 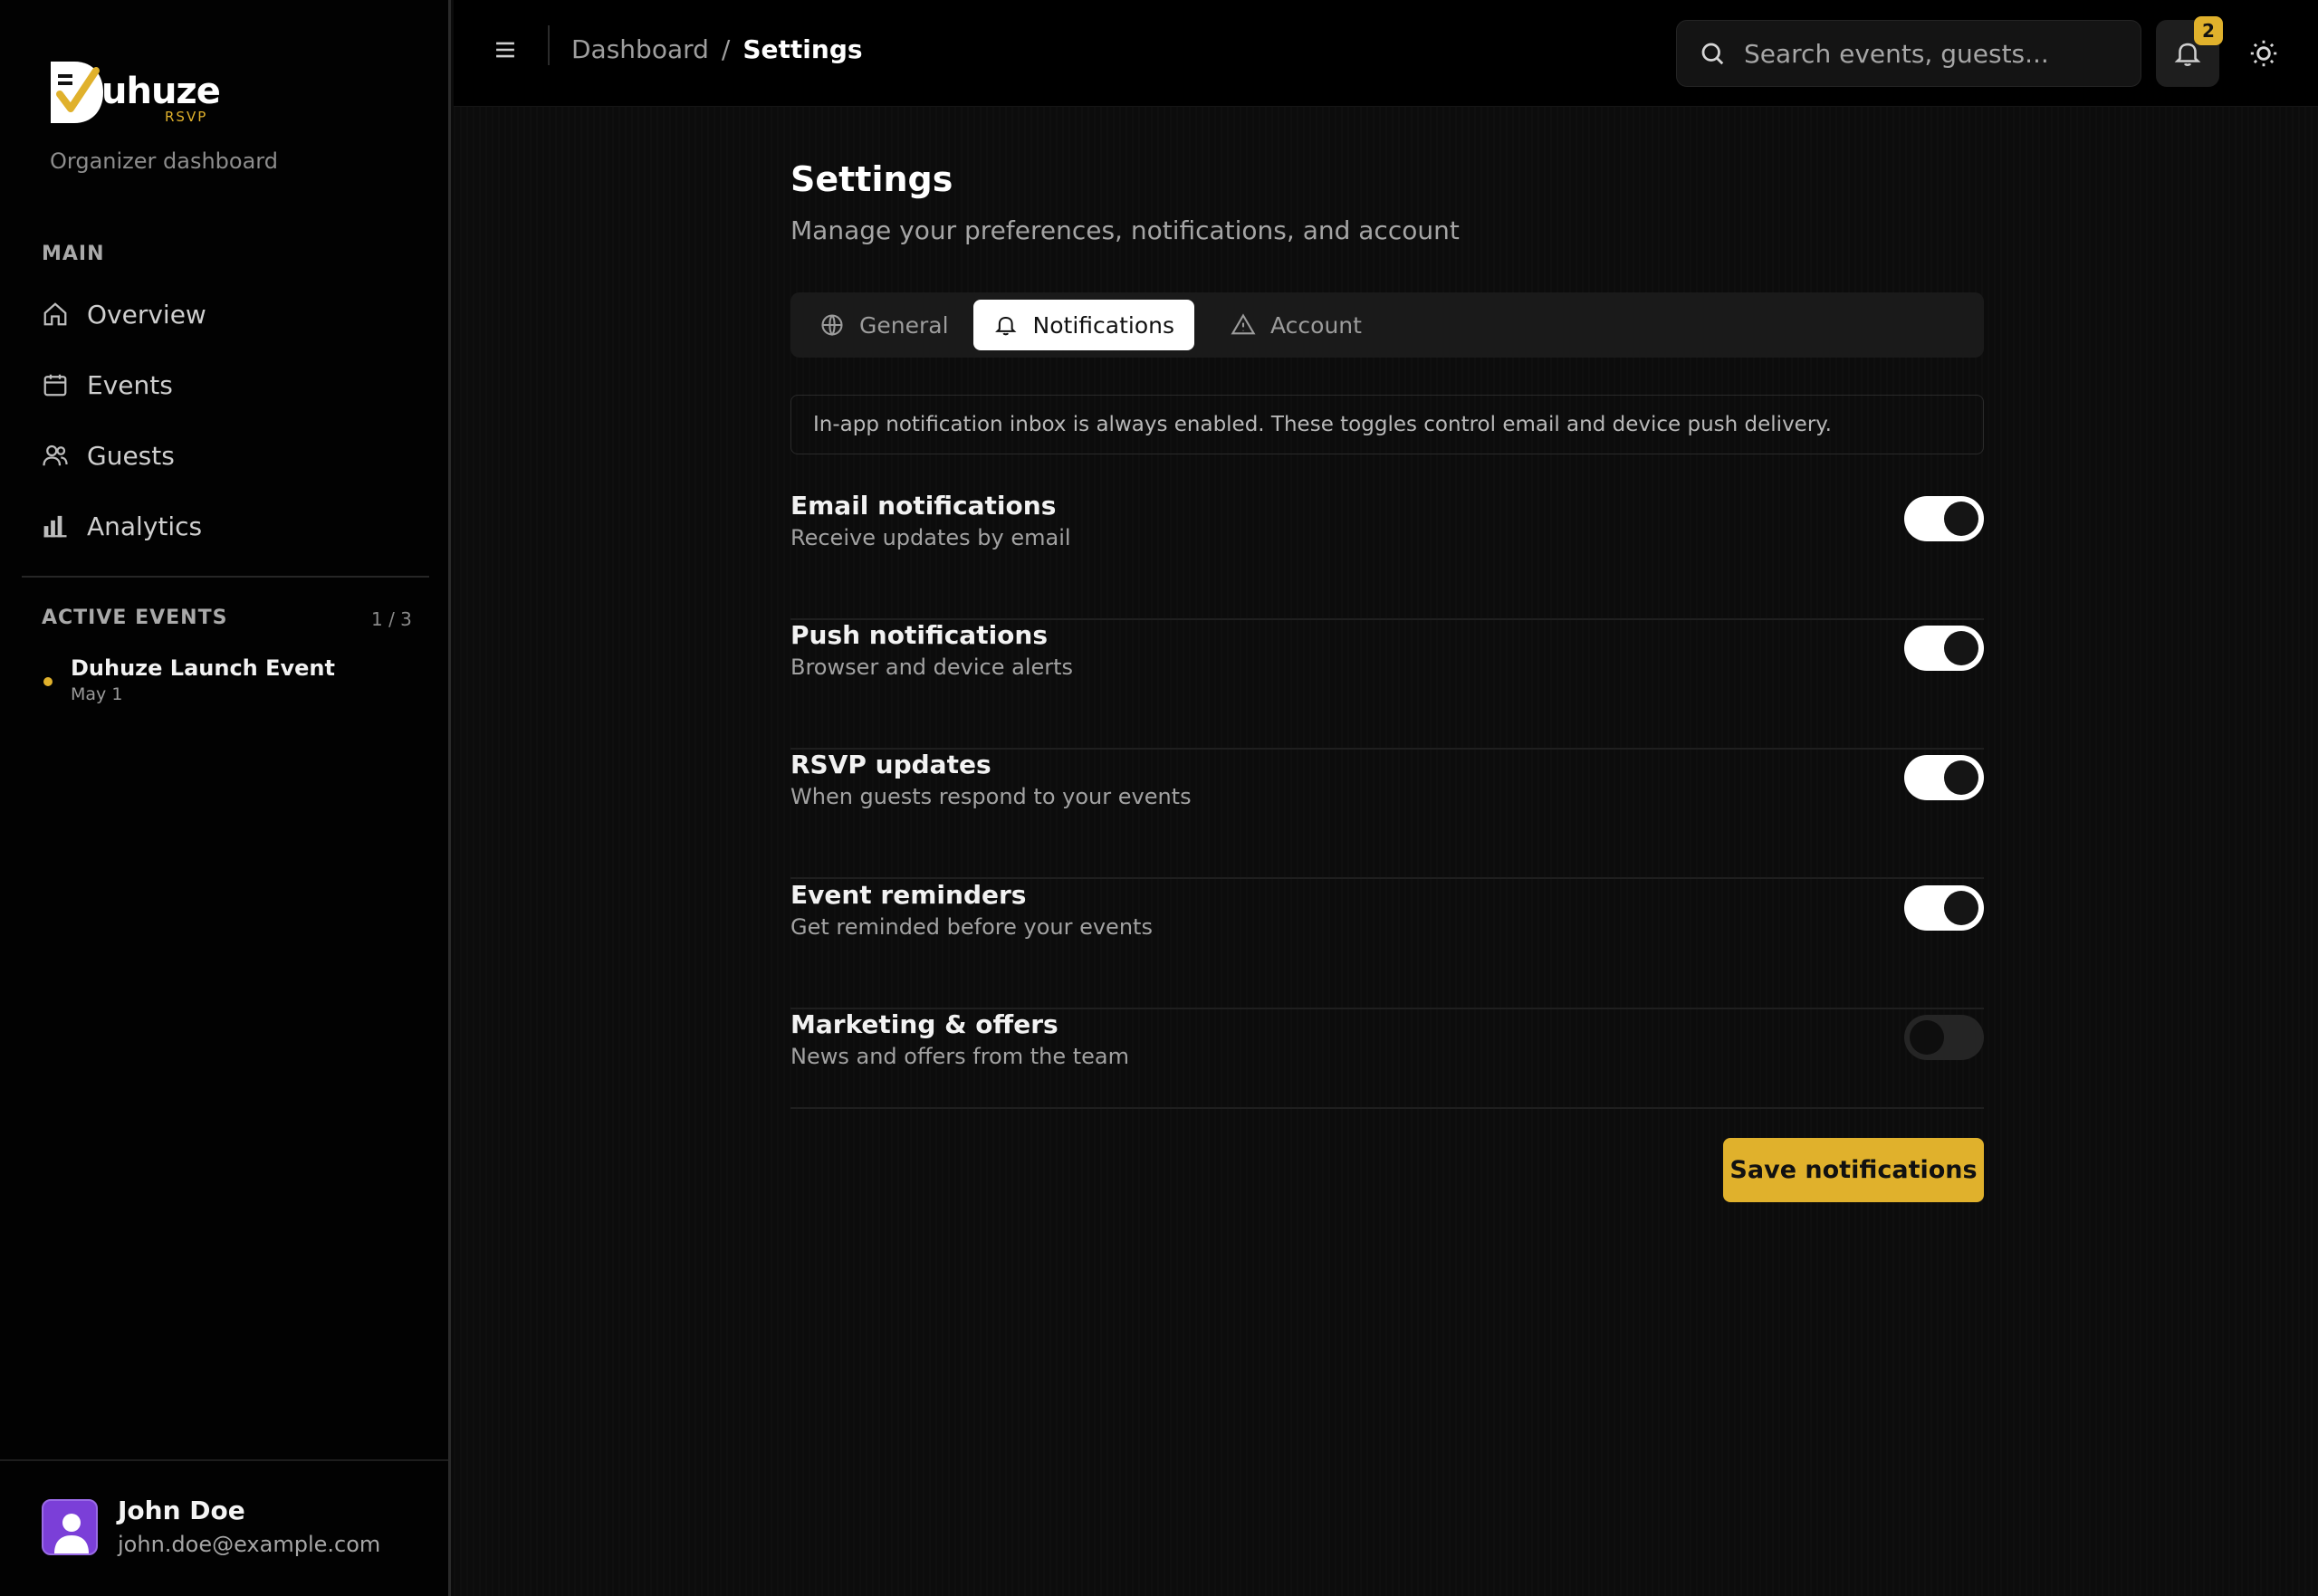 I want to click on menu-toggle-button, so click(x=506, y=49).